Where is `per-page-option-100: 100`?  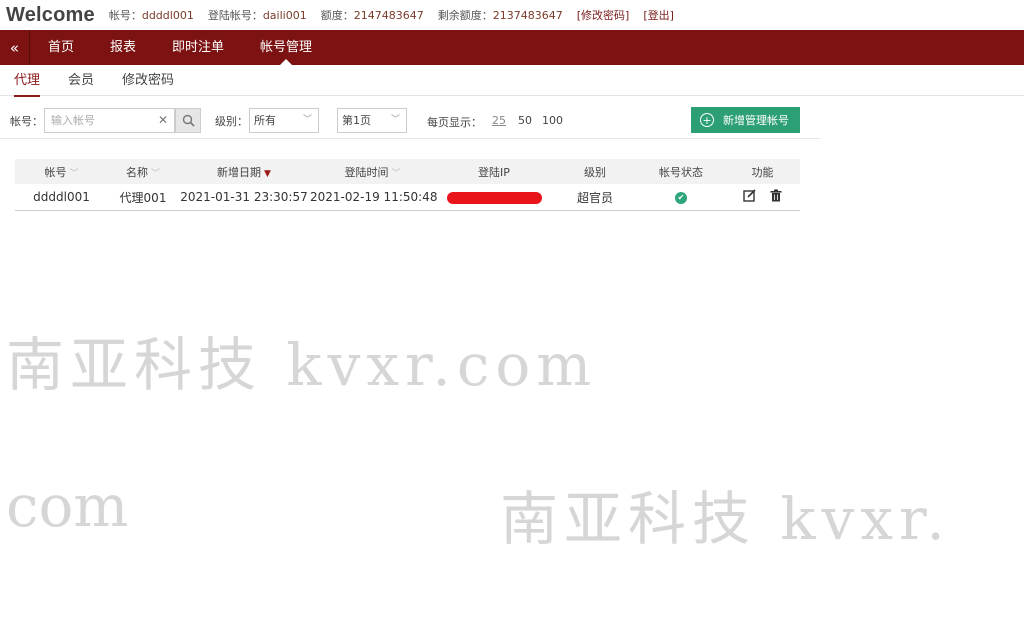 per-page-option-100: 100 is located at coordinates (552, 120).